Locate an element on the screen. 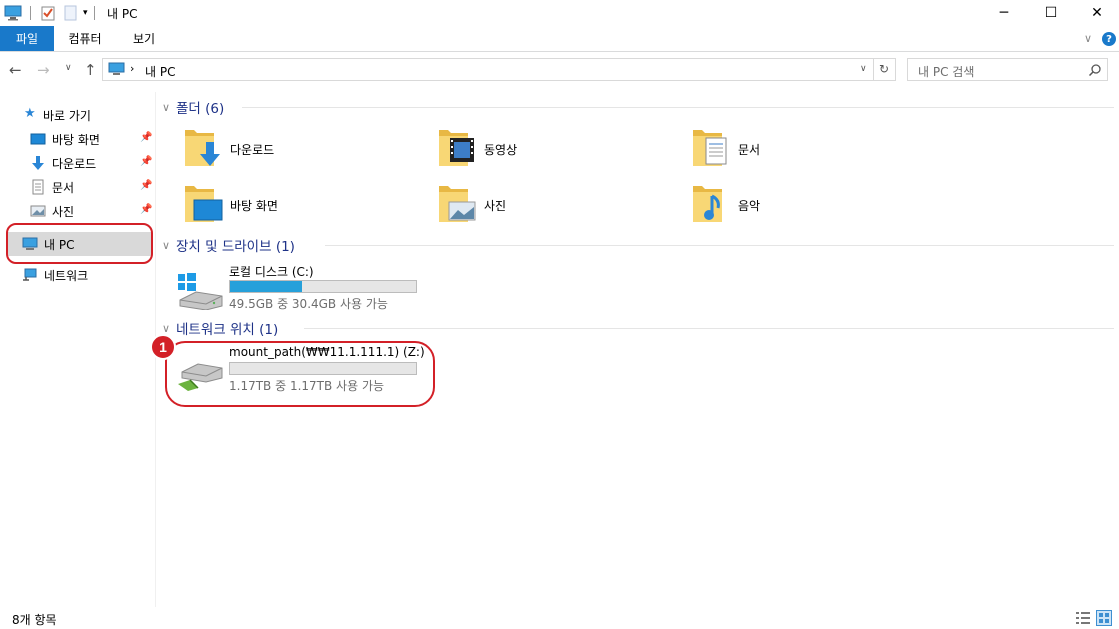 This screenshot has width=1119, height=629. group-title: 네트워크 위치 (1) is located at coordinates (227, 330).